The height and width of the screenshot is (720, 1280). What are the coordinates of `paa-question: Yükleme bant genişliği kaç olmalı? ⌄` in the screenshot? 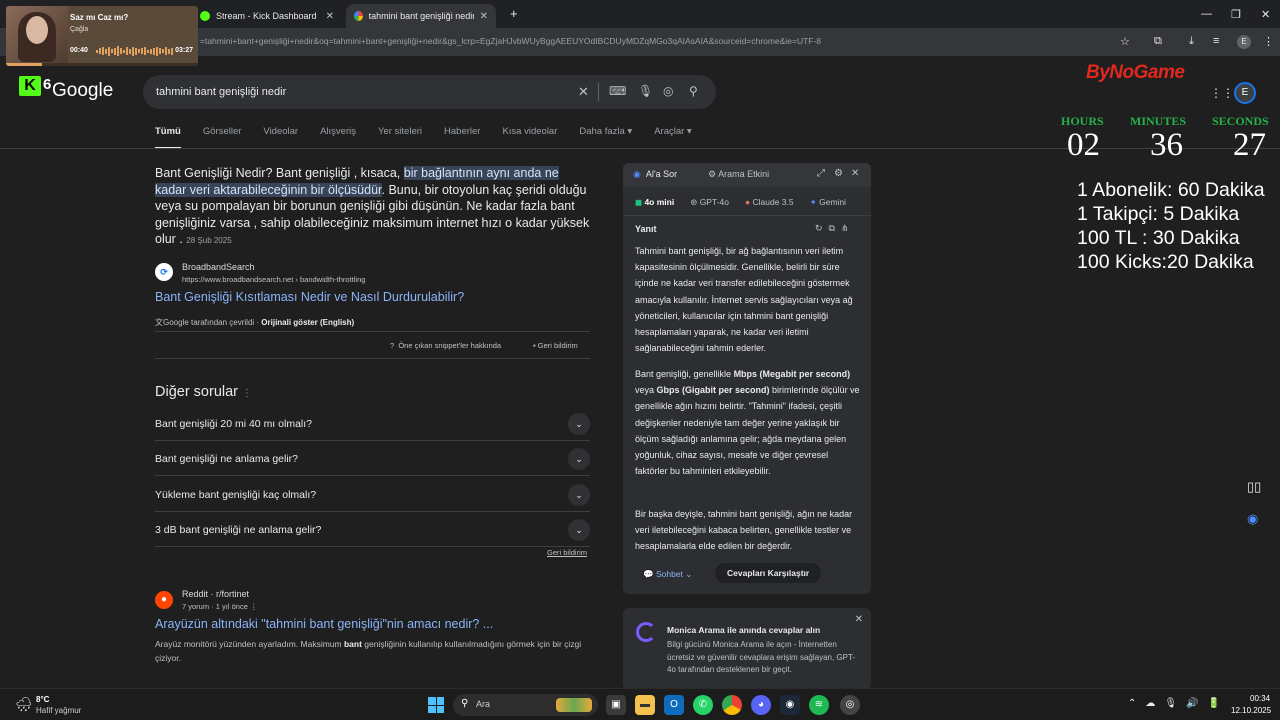 It's located at (372, 494).